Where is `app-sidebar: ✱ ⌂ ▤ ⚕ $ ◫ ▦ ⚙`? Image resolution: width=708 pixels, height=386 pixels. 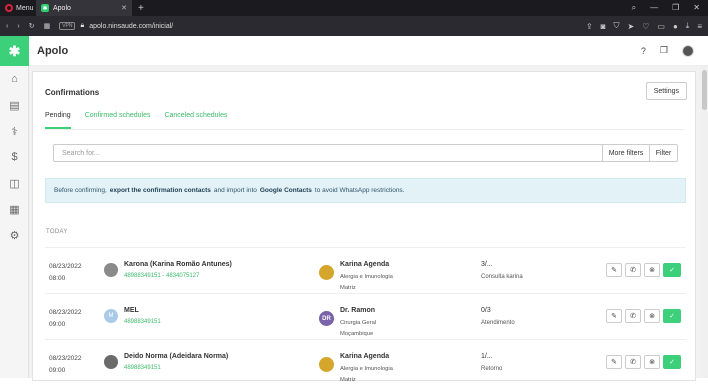 app-sidebar: ✱ ⌂ ▤ ⚕ $ ◫ ▦ ⚙ is located at coordinates (14, 207).